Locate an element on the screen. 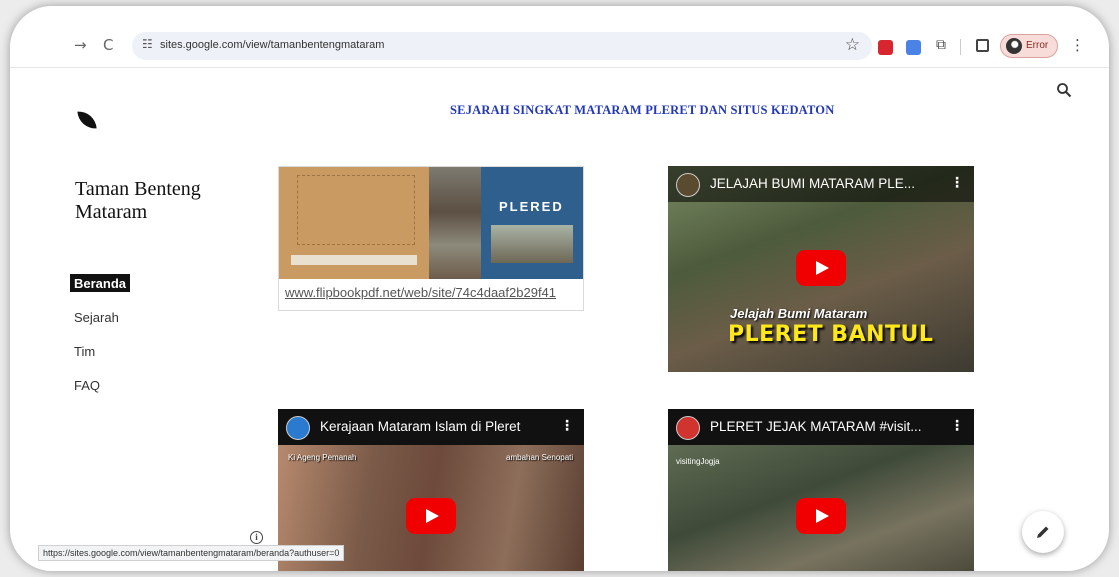 The image size is (1119, 577). toolbar-divider is located at coordinates (960, 47).